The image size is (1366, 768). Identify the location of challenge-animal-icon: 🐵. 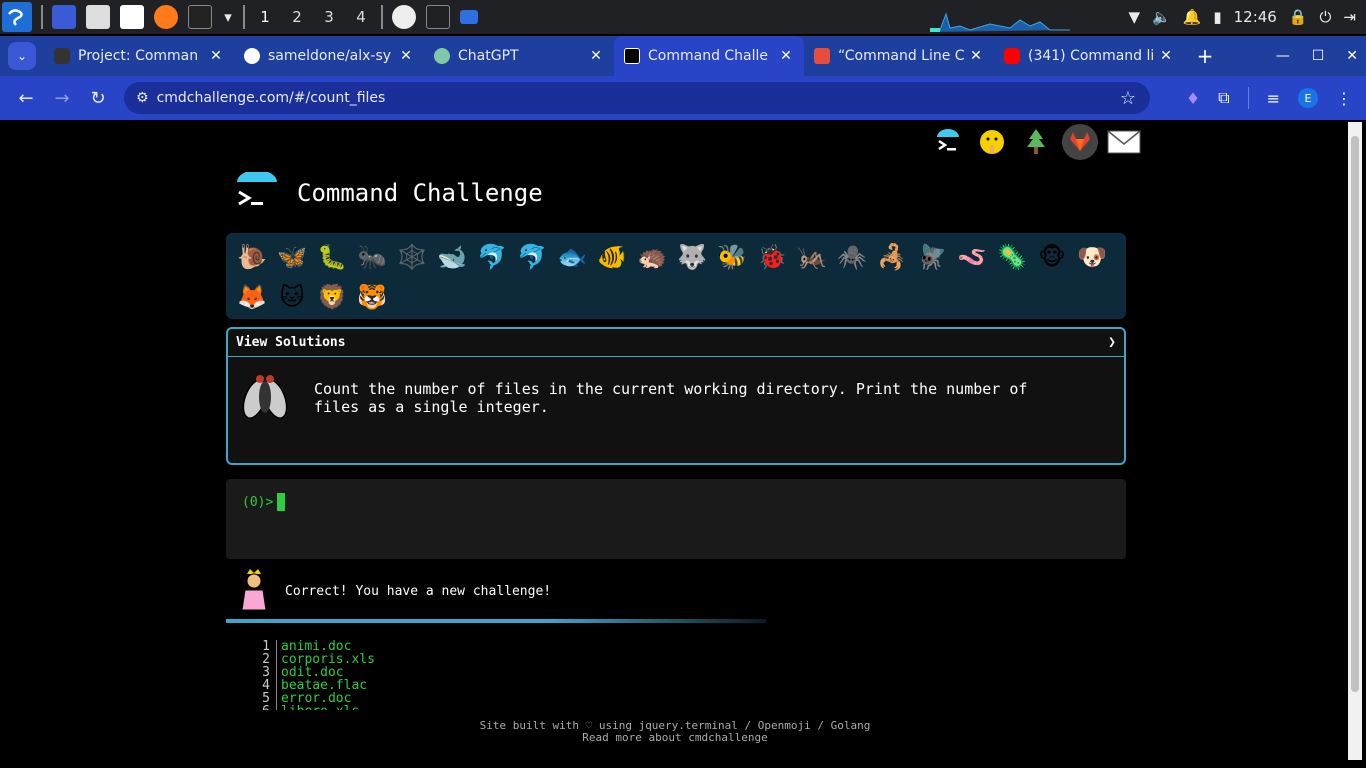
(1052, 257).